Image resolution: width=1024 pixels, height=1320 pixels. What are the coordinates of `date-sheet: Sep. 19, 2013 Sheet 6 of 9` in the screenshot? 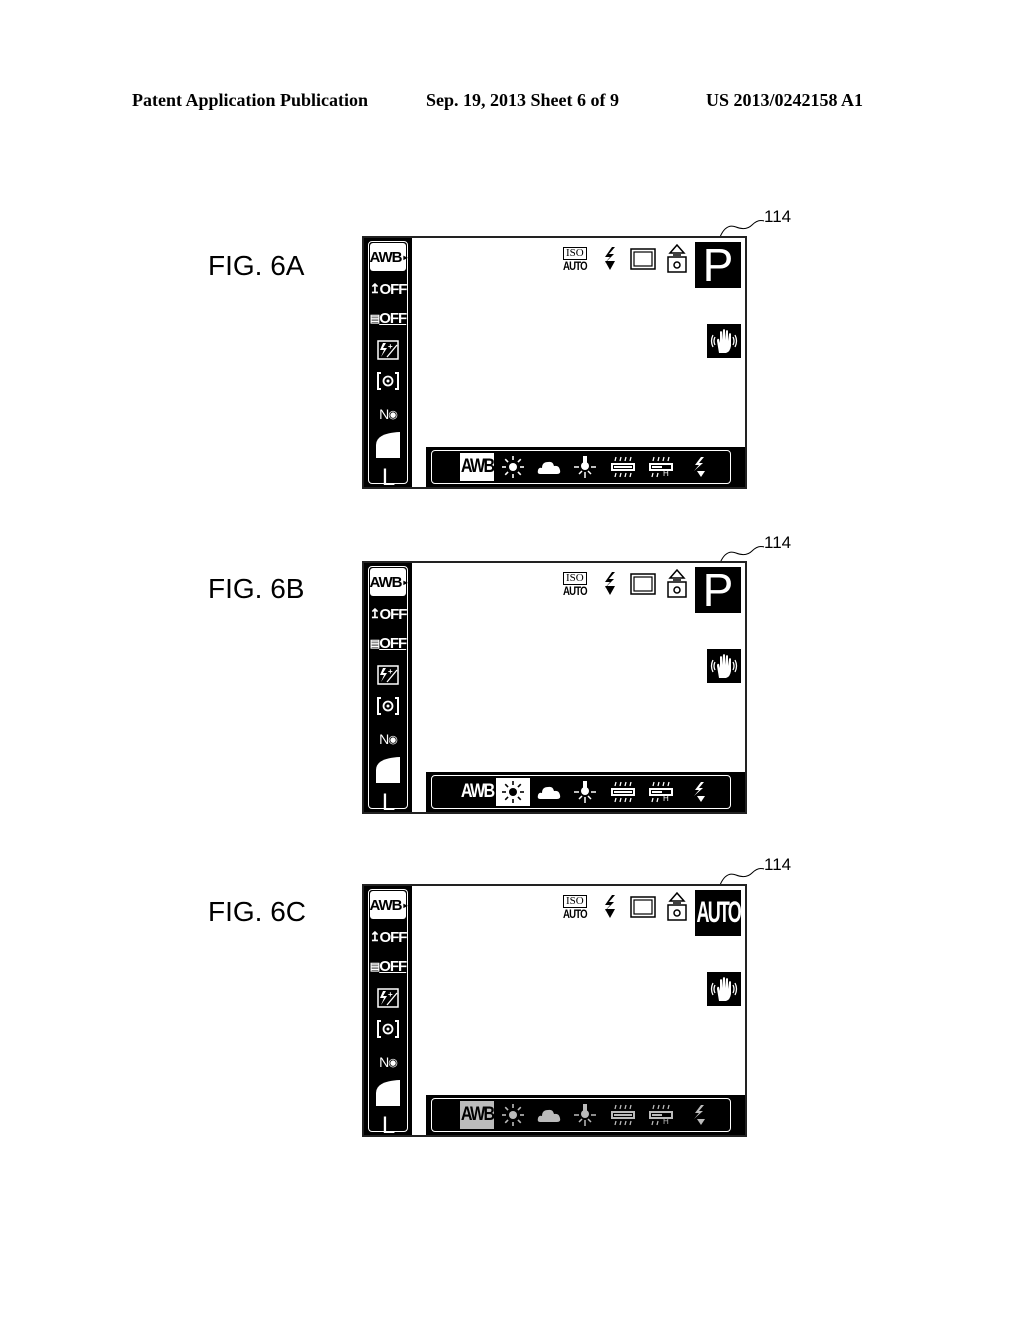 It's located at (522, 100).